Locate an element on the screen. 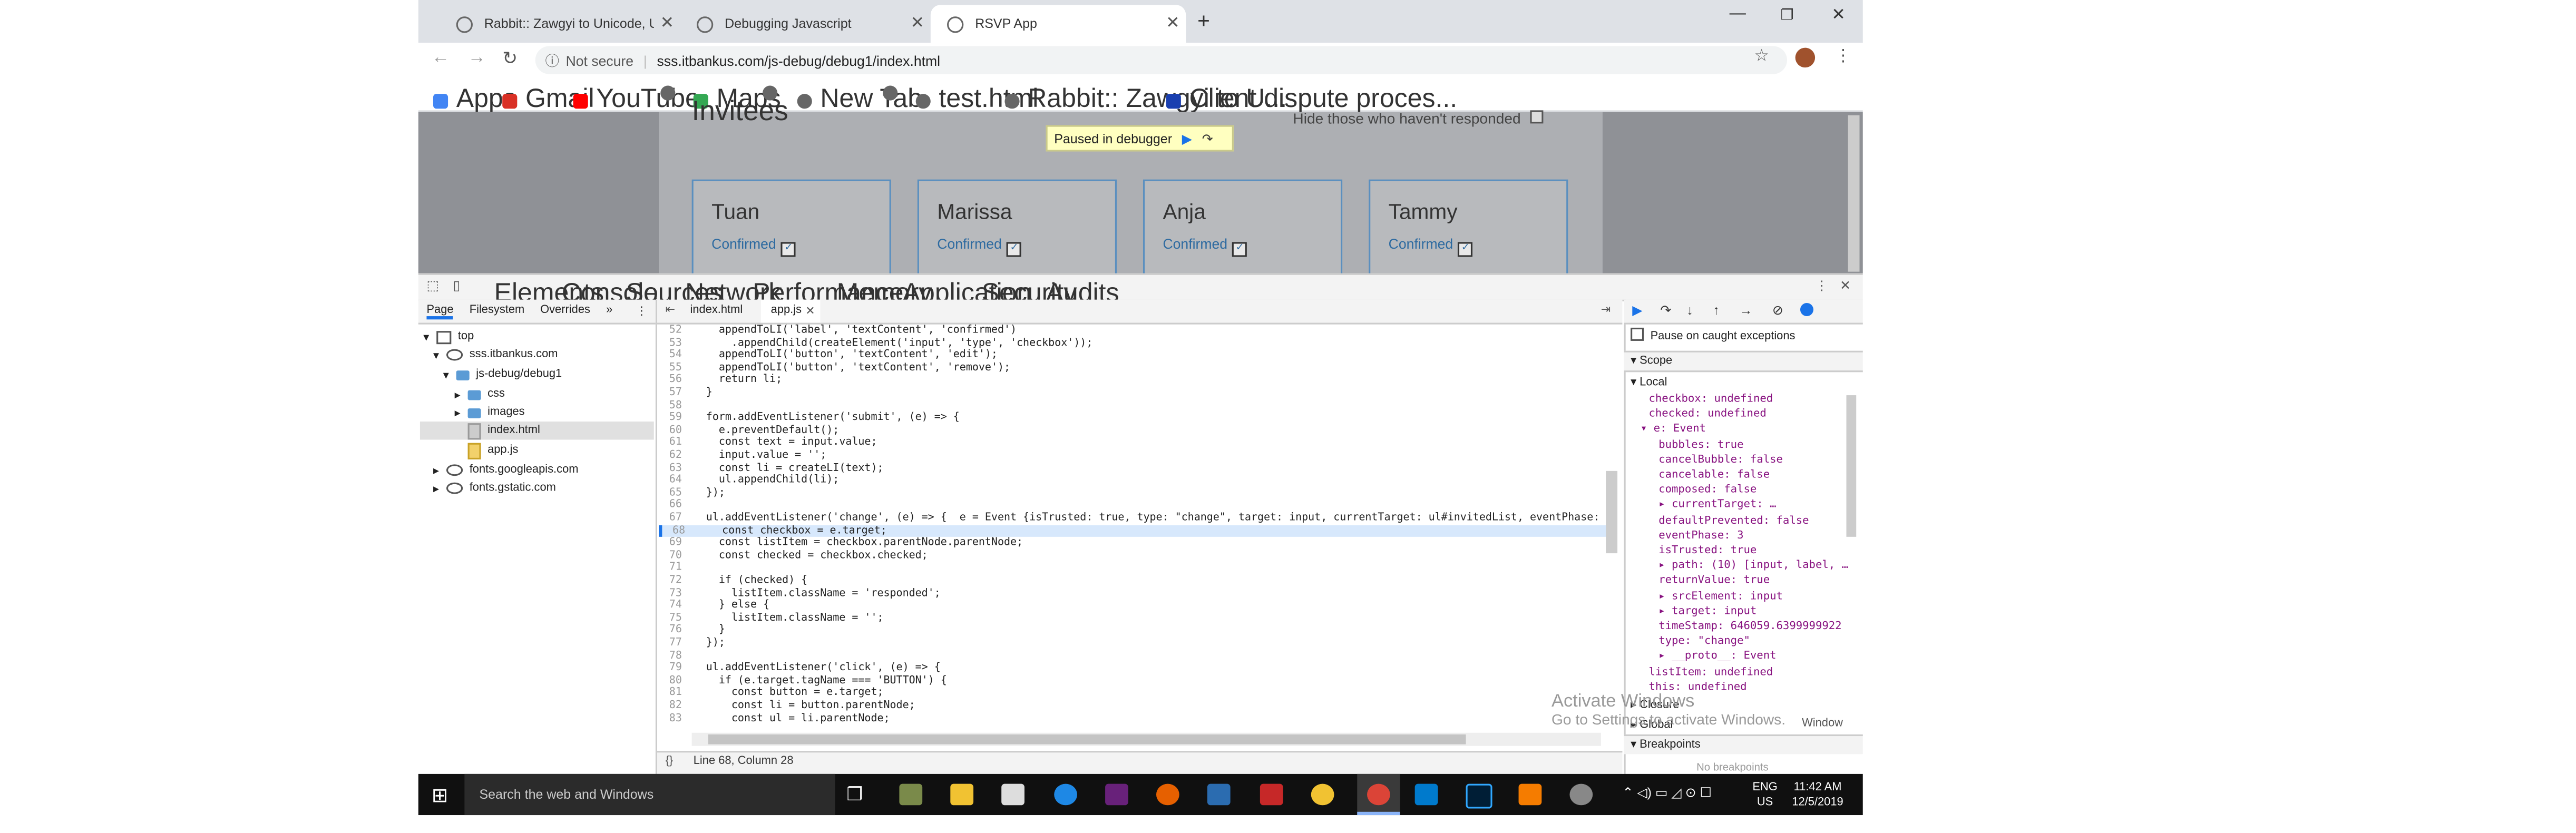 This screenshot has width=2576, height=833. line-number: 62 is located at coordinates (670, 455).